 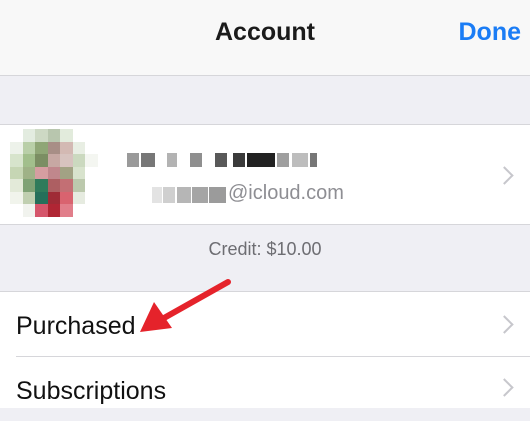 I want to click on section-gap, so click(x=265, y=100).